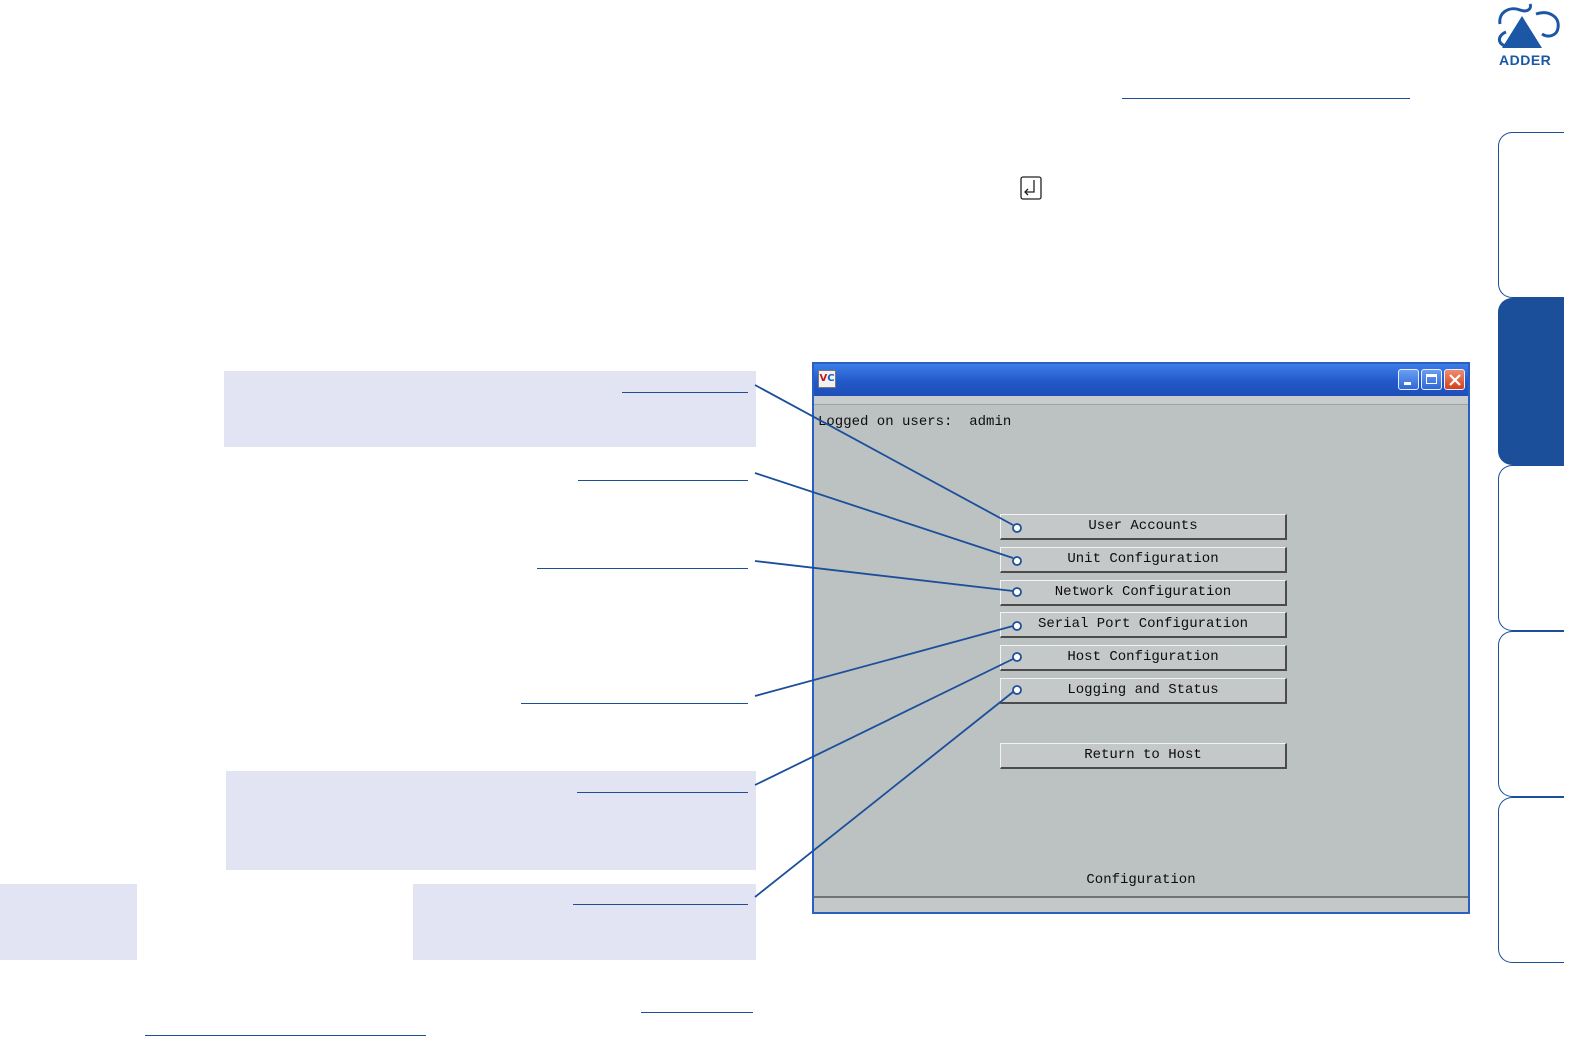  Describe the element at coordinates (1143, 560) in the screenshot. I see `unit-configuration-button: Unit Configuration` at that location.